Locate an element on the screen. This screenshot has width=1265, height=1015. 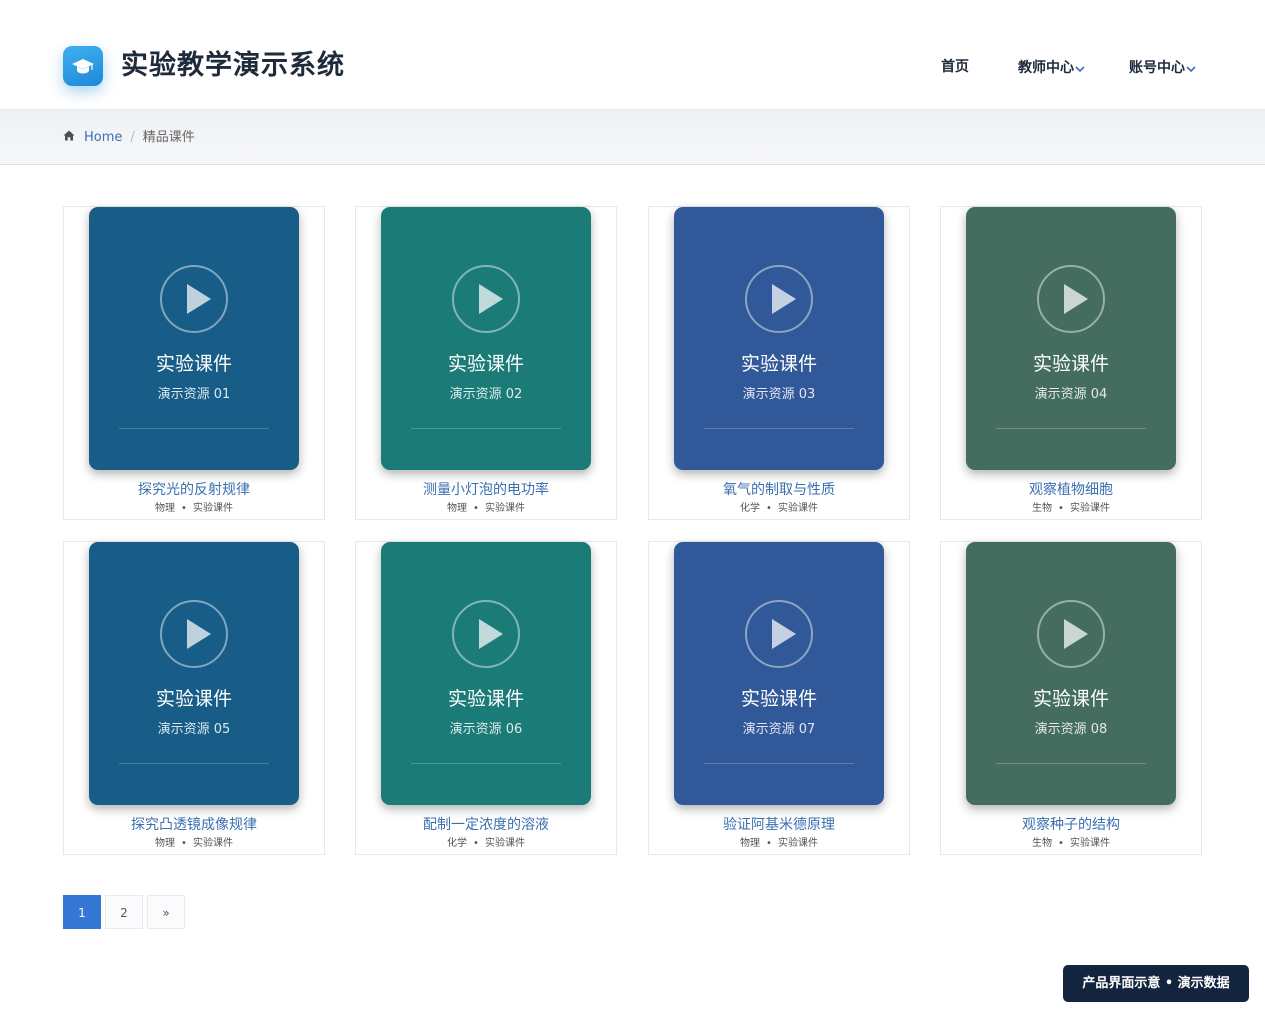
cover-subtitle: 演示资源 08 is located at coordinates (1071, 729).